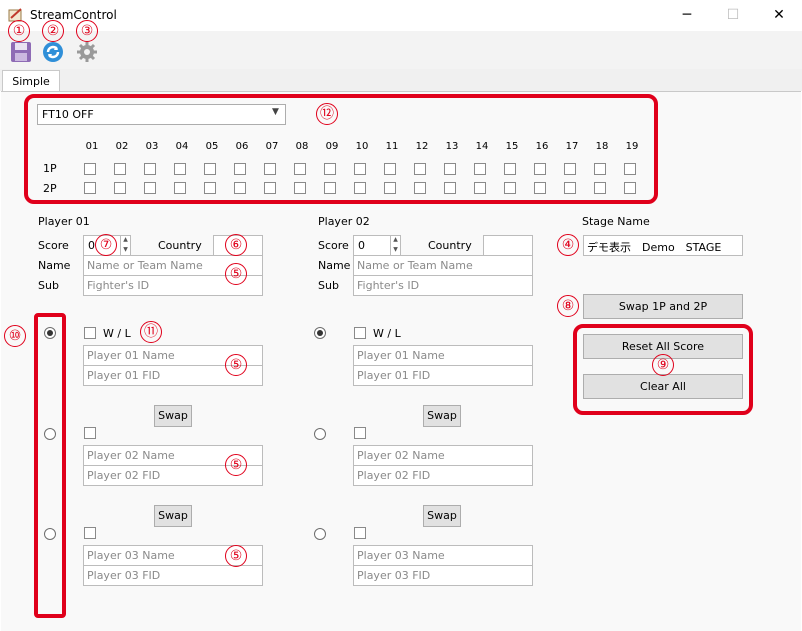 Image resolution: width=802 pixels, height=631 pixels. What do you see at coordinates (333, 245) in the screenshot?
I see `p2-score-label: Score` at bounding box center [333, 245].